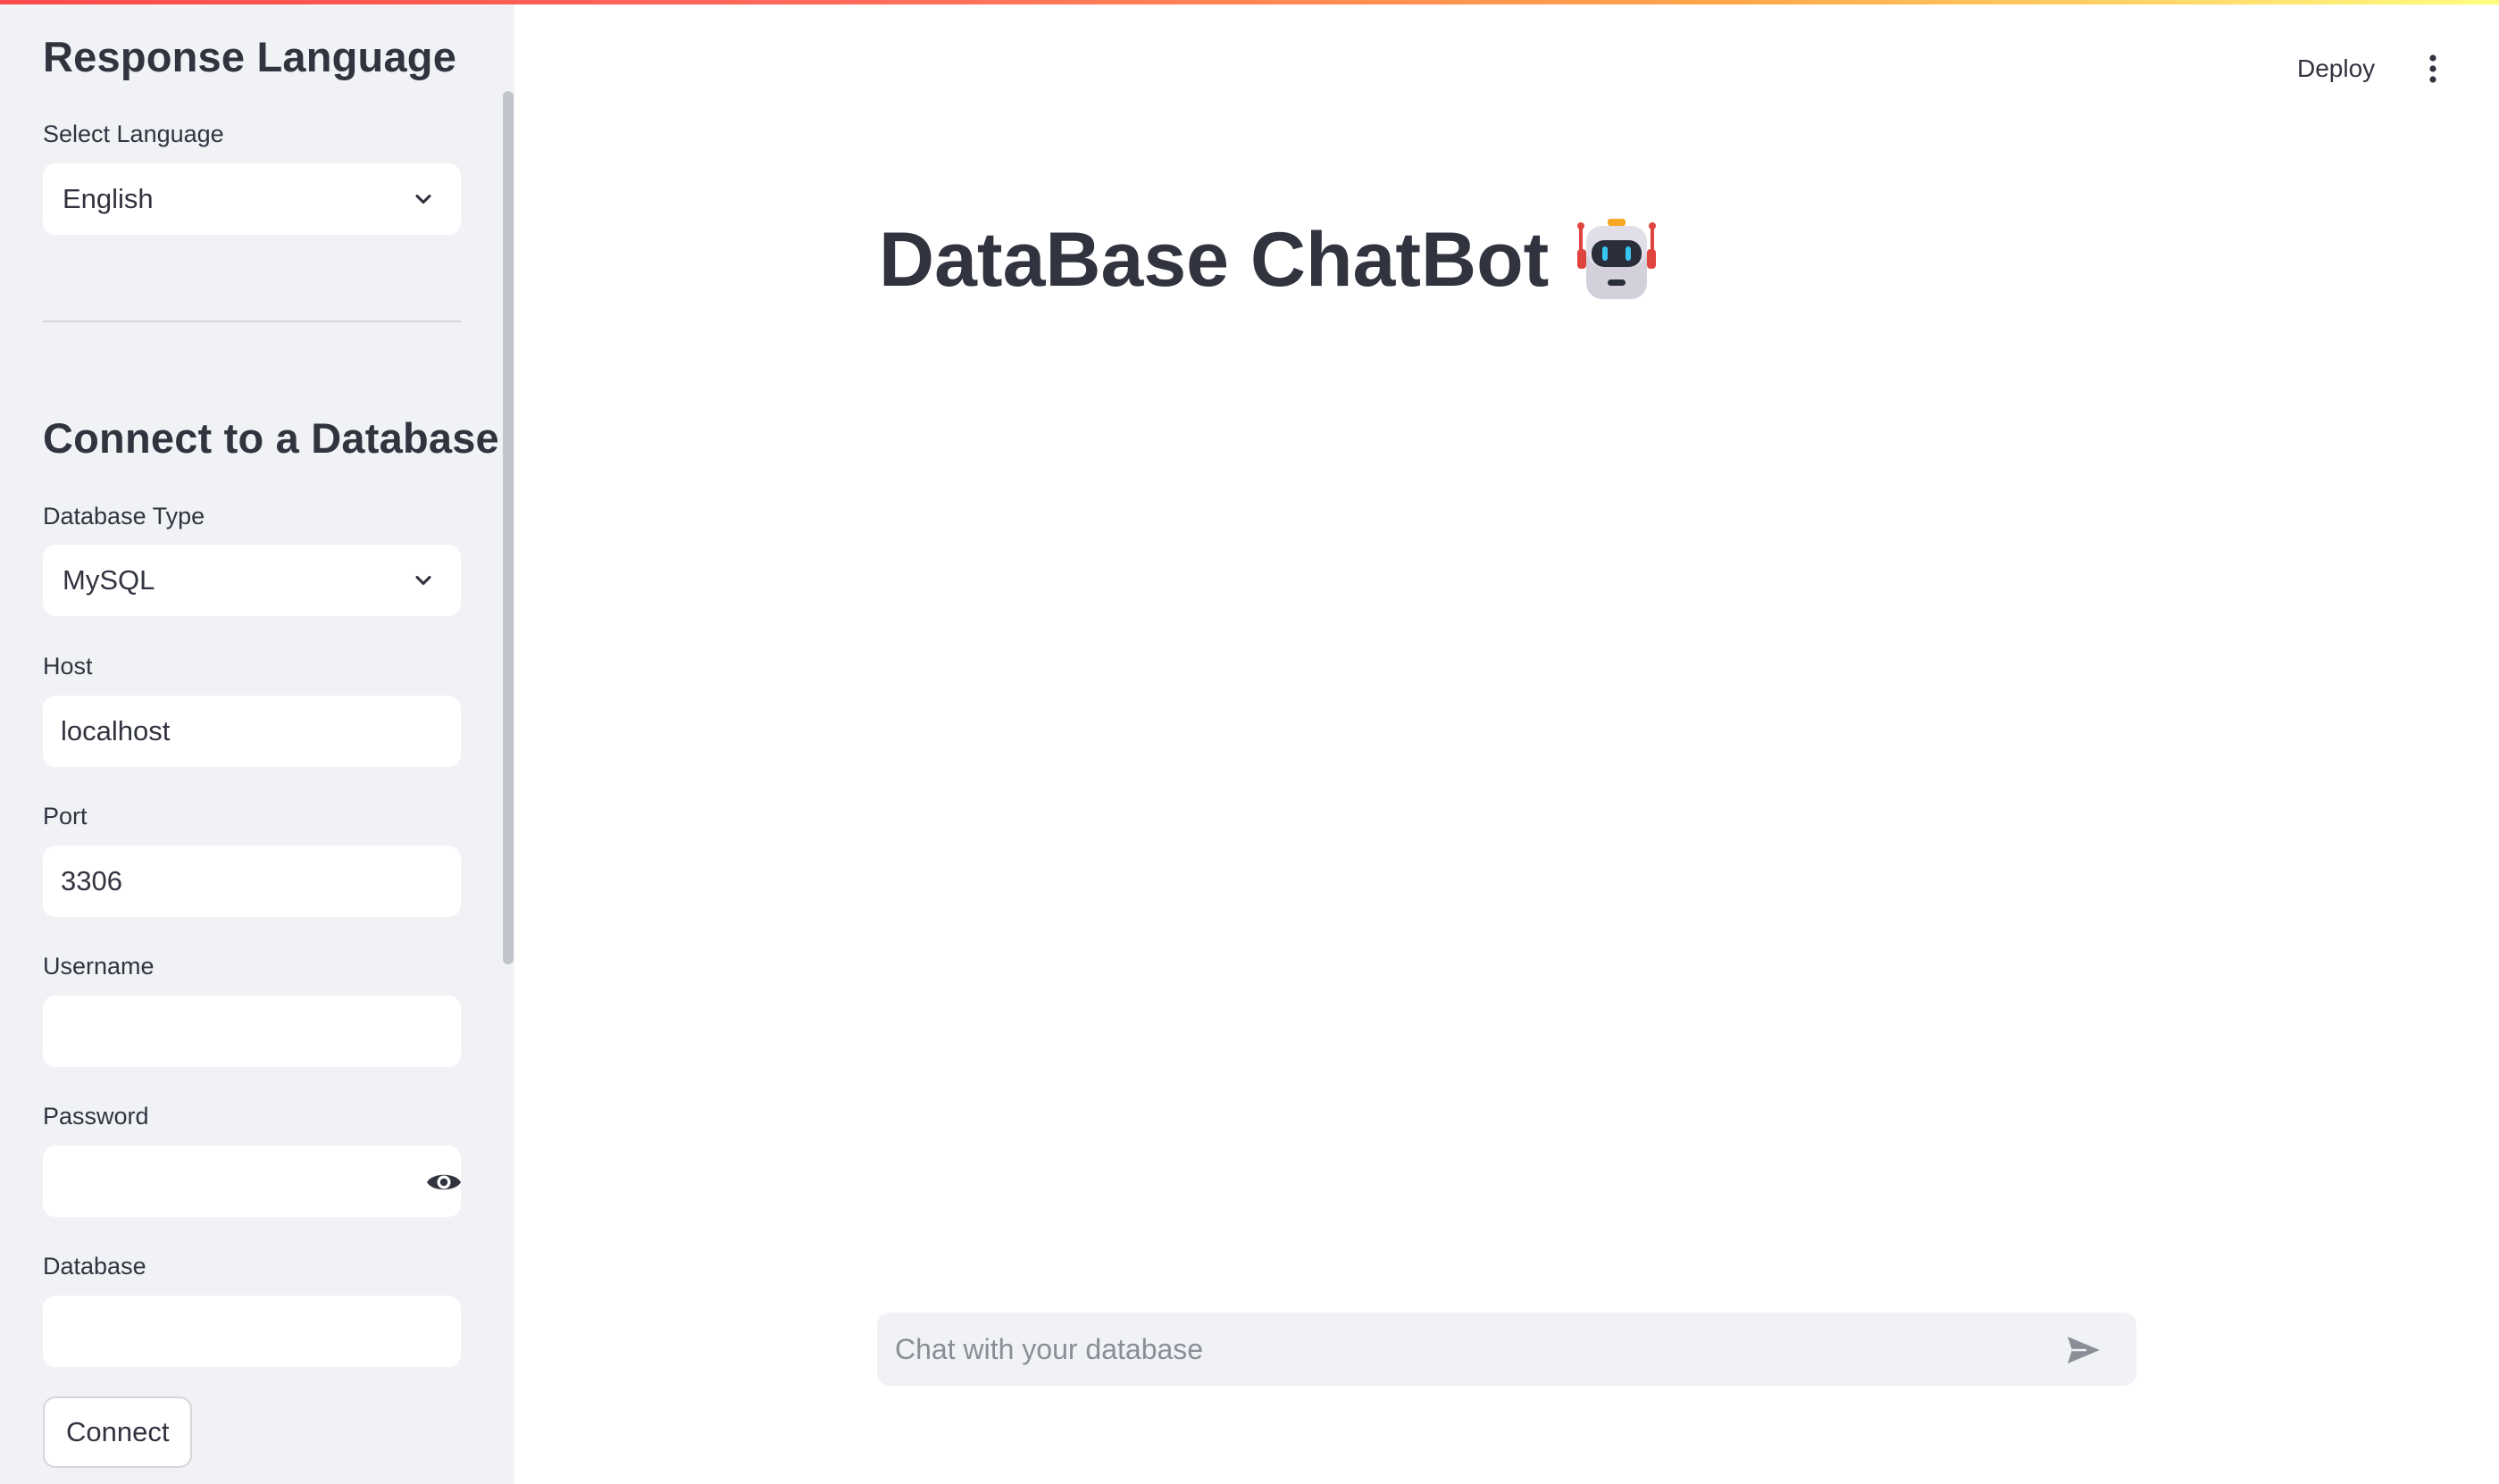  I want to click on page-title: DataBase ChatBot, so click(1269, 260).